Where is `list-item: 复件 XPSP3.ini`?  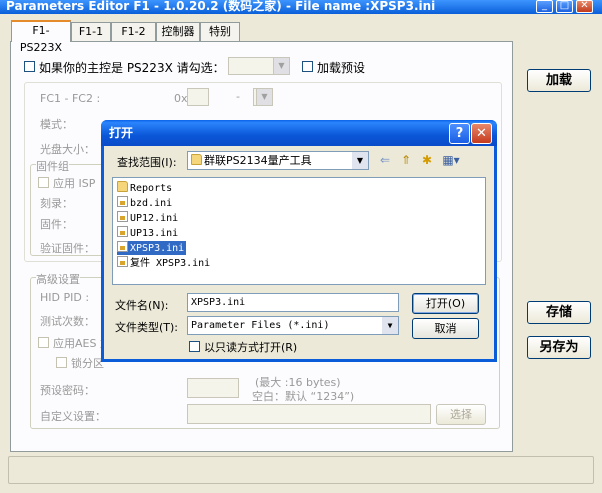
list-item: 复件 XPSP3.ini is located at coordinates (164, 263).